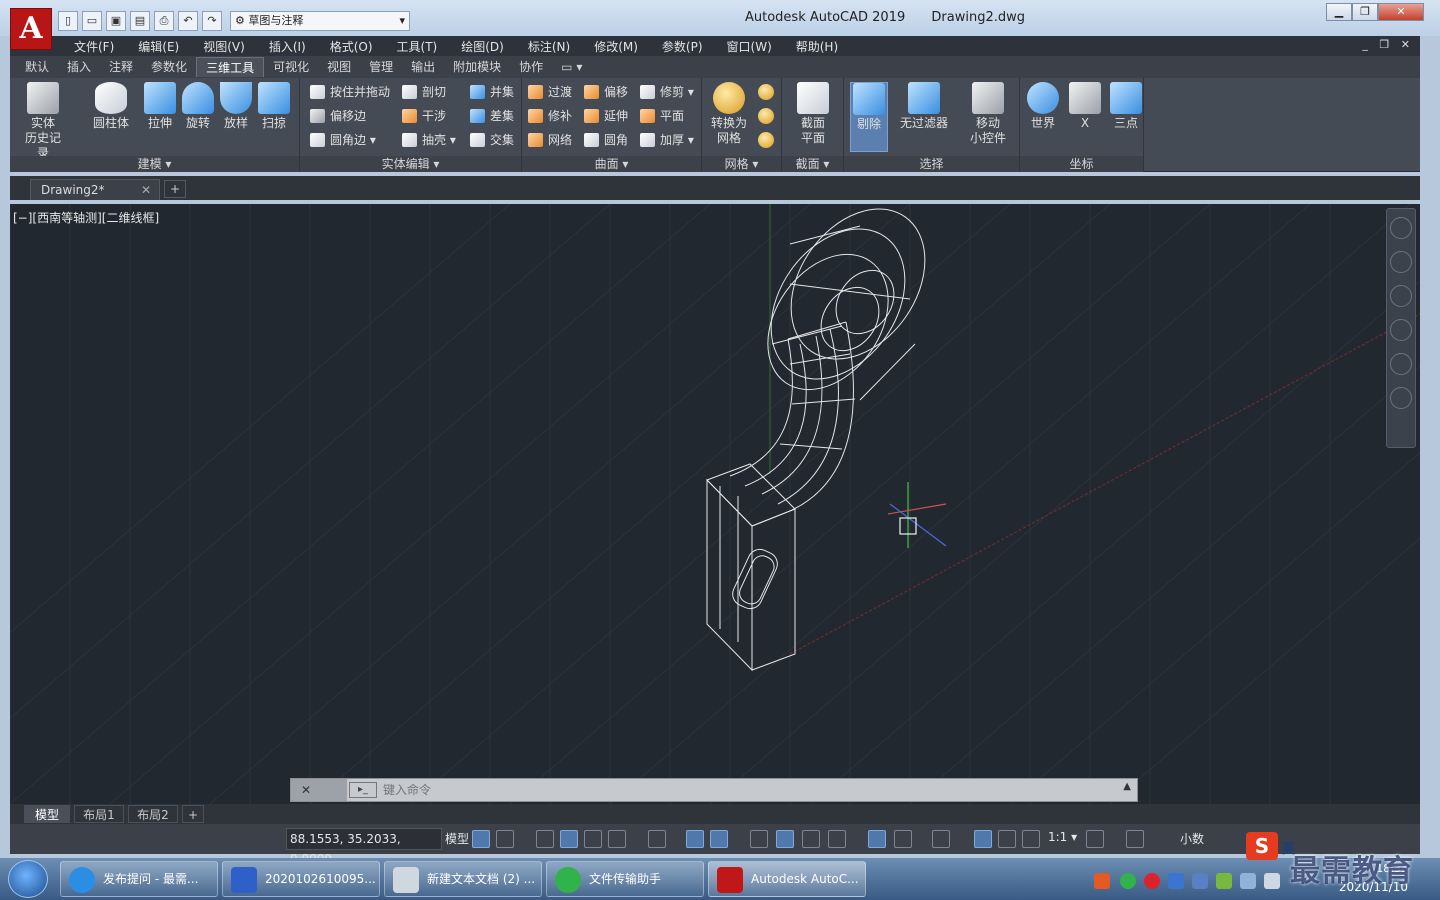 The width and height of the screenshot is (1440, 900). Describe the element at coordinates (482, 46) in the screenshot. I see `menu-draw: 绘图(D)` at that location.